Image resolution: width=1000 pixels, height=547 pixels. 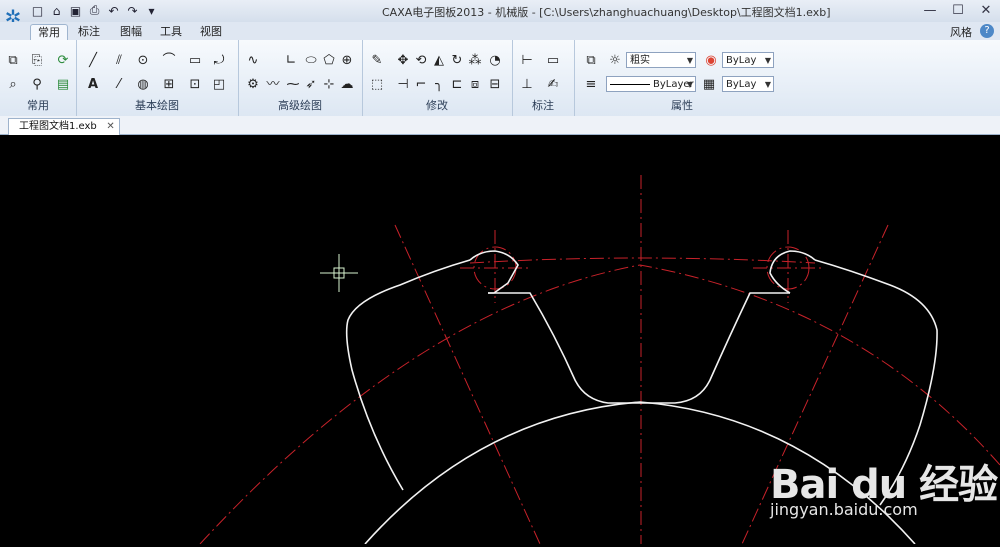 What do you see at coordinates (543, 105) in the screenshot?
I see `group-label-dimension: 标注` at bounding box center [543, 105].